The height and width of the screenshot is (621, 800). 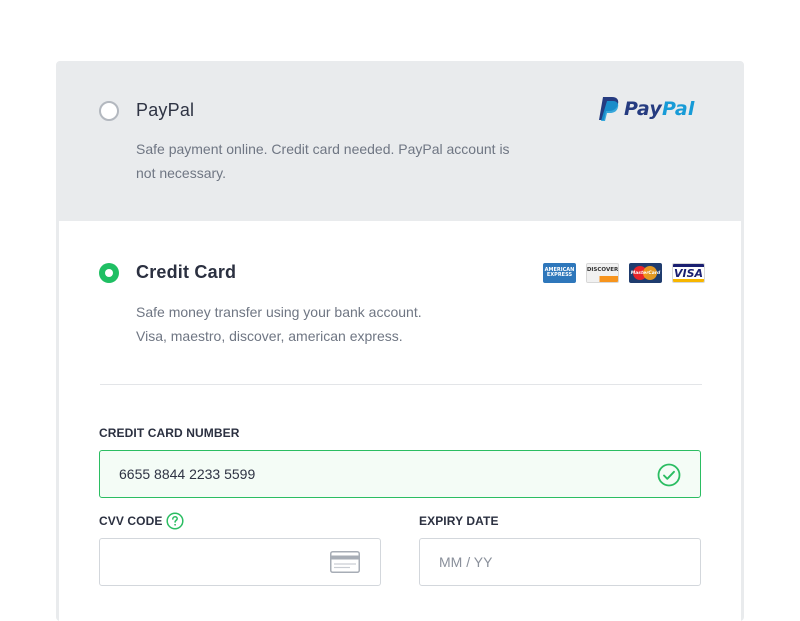 I want to click on card-number-label: CREDIT CARD NUMBER, so click(x=169, y=433).